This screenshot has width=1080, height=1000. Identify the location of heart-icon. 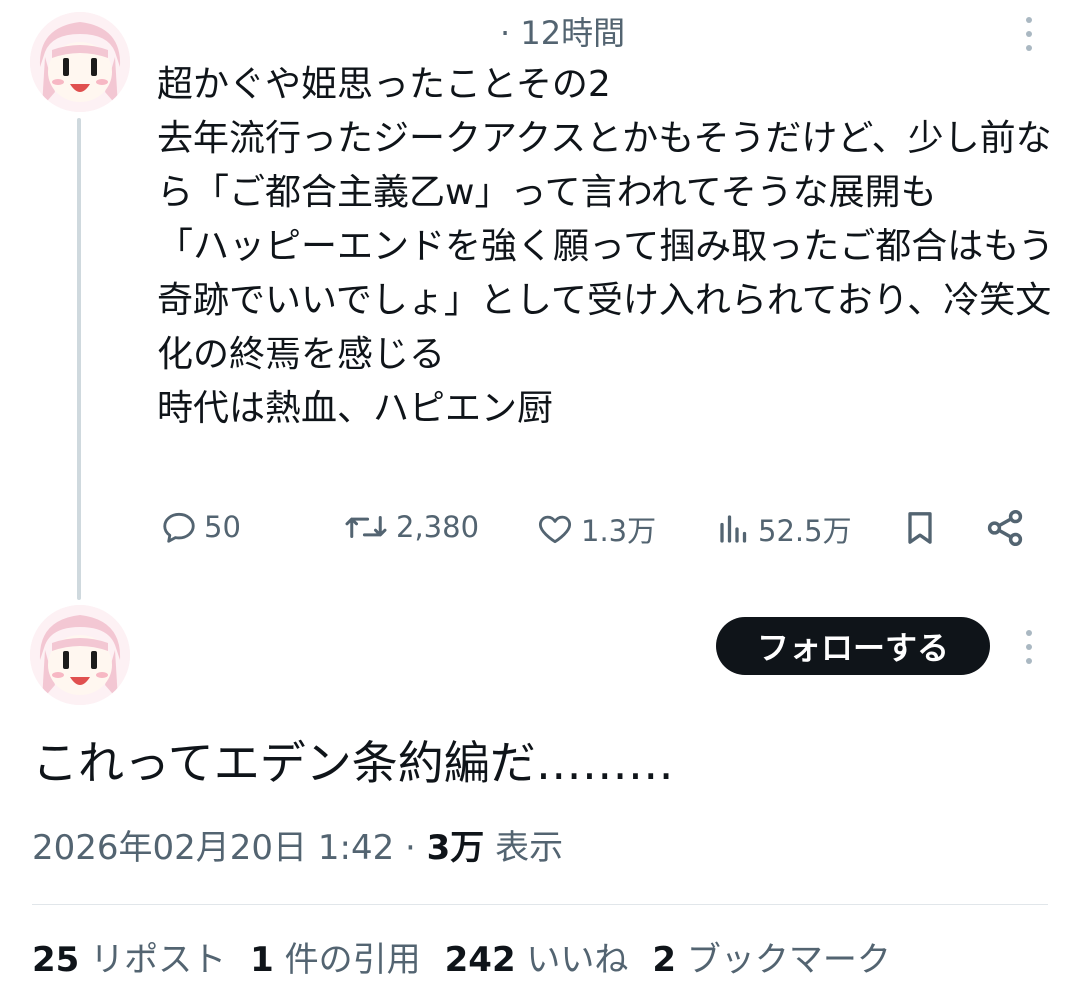
(555, 529).